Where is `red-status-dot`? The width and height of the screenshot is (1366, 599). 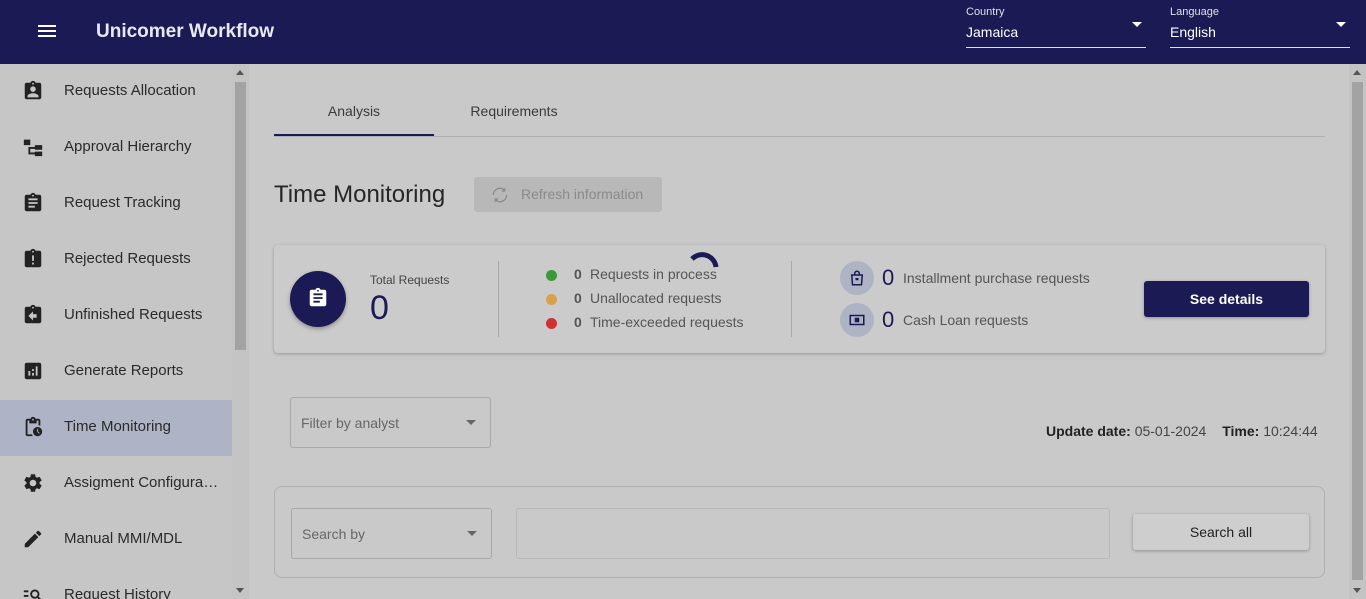 red-status-dot is located at coordinates (551, 323).